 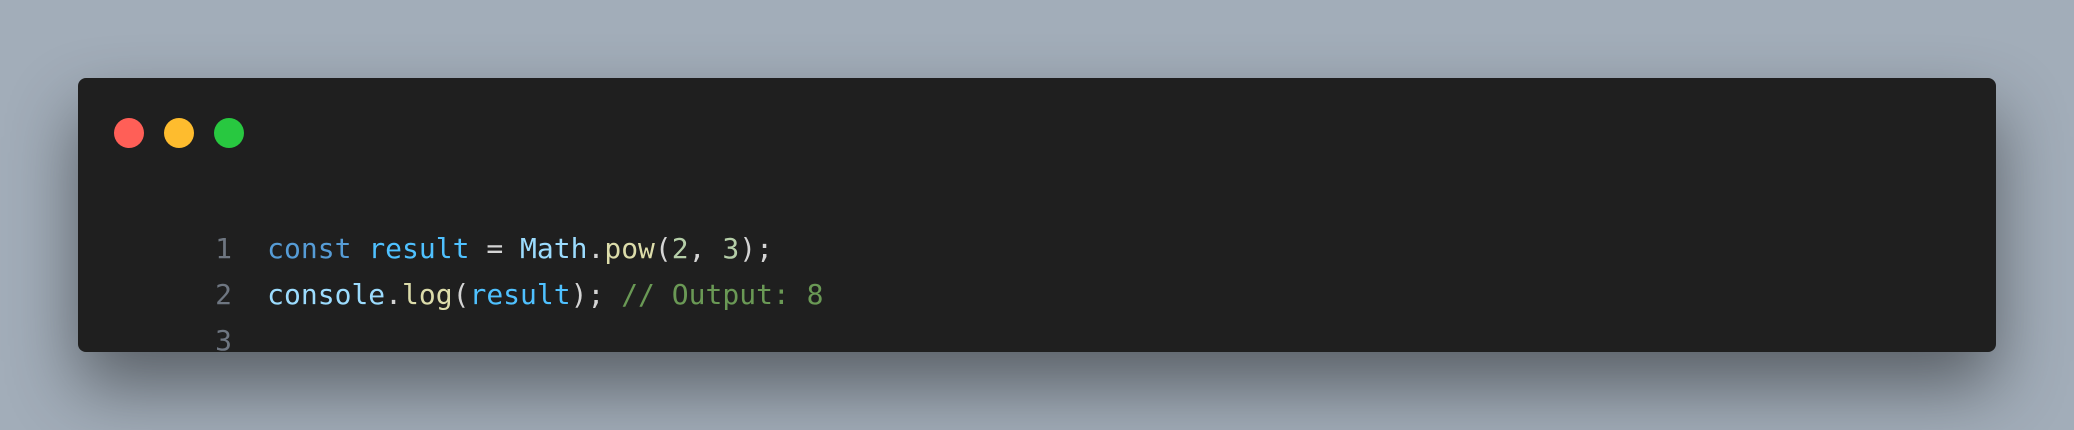 What do you see at coordinates (224, 340) in the screenshot?
I see `line-number: 3` at bounding box center [224, 340].